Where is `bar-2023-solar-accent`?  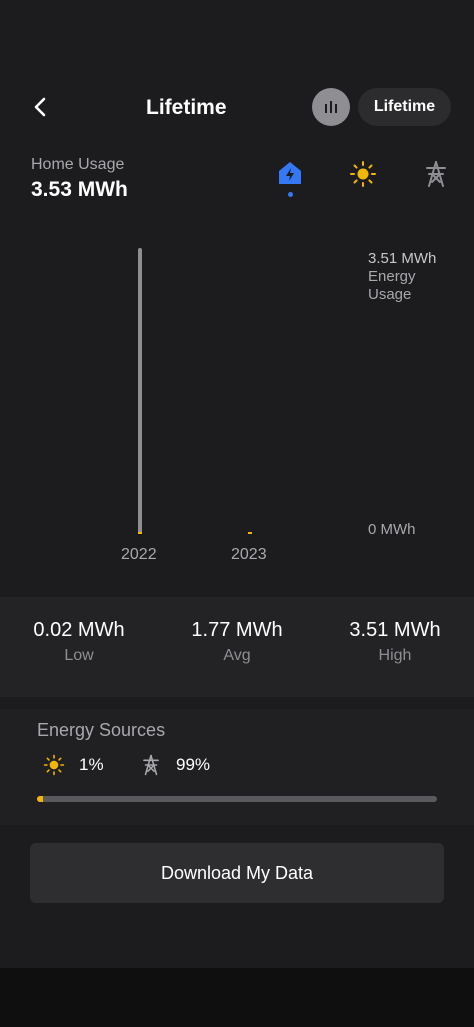
bar-2023-solar-accent is located at coordinates (250, 533).